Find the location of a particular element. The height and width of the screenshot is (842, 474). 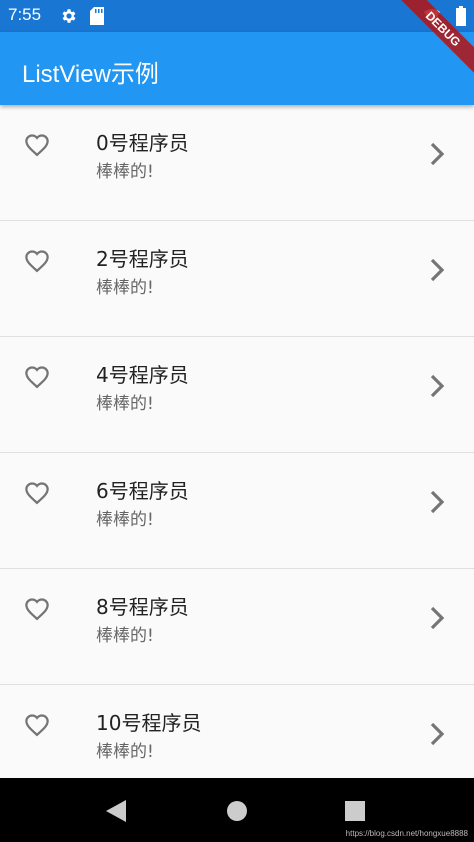

item-title: 6号程序员 is located at coordinates (142, 491).